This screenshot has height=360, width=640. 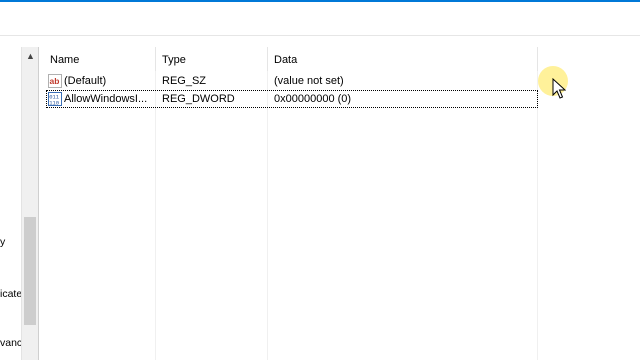 I want to click on title-bar-area, so click(x=320, y=18).